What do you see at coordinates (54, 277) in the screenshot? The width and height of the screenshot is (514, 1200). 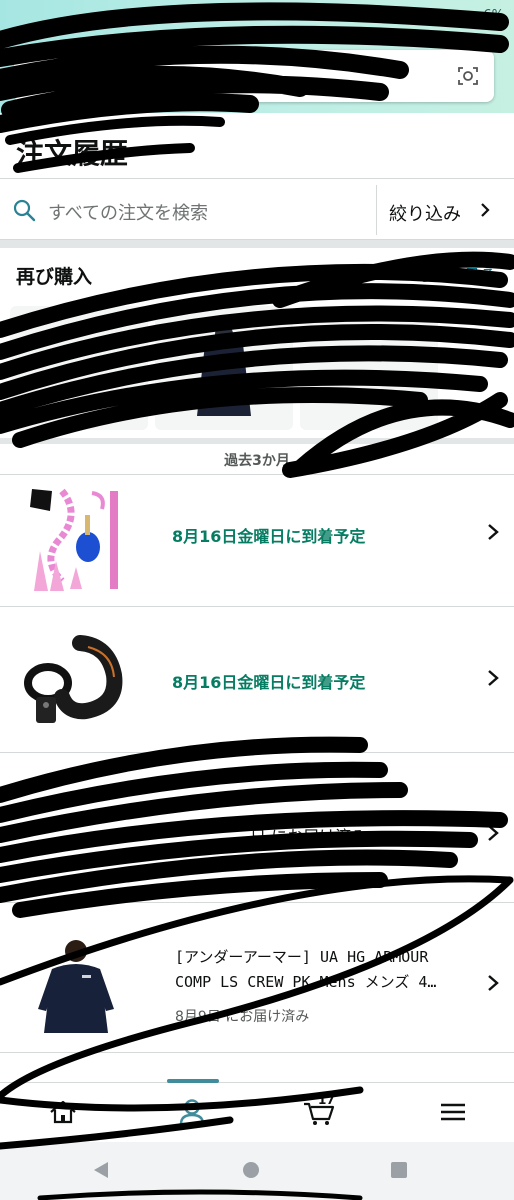 I see `buy-again-title: 再び購入` at bounding box center [54, 277].